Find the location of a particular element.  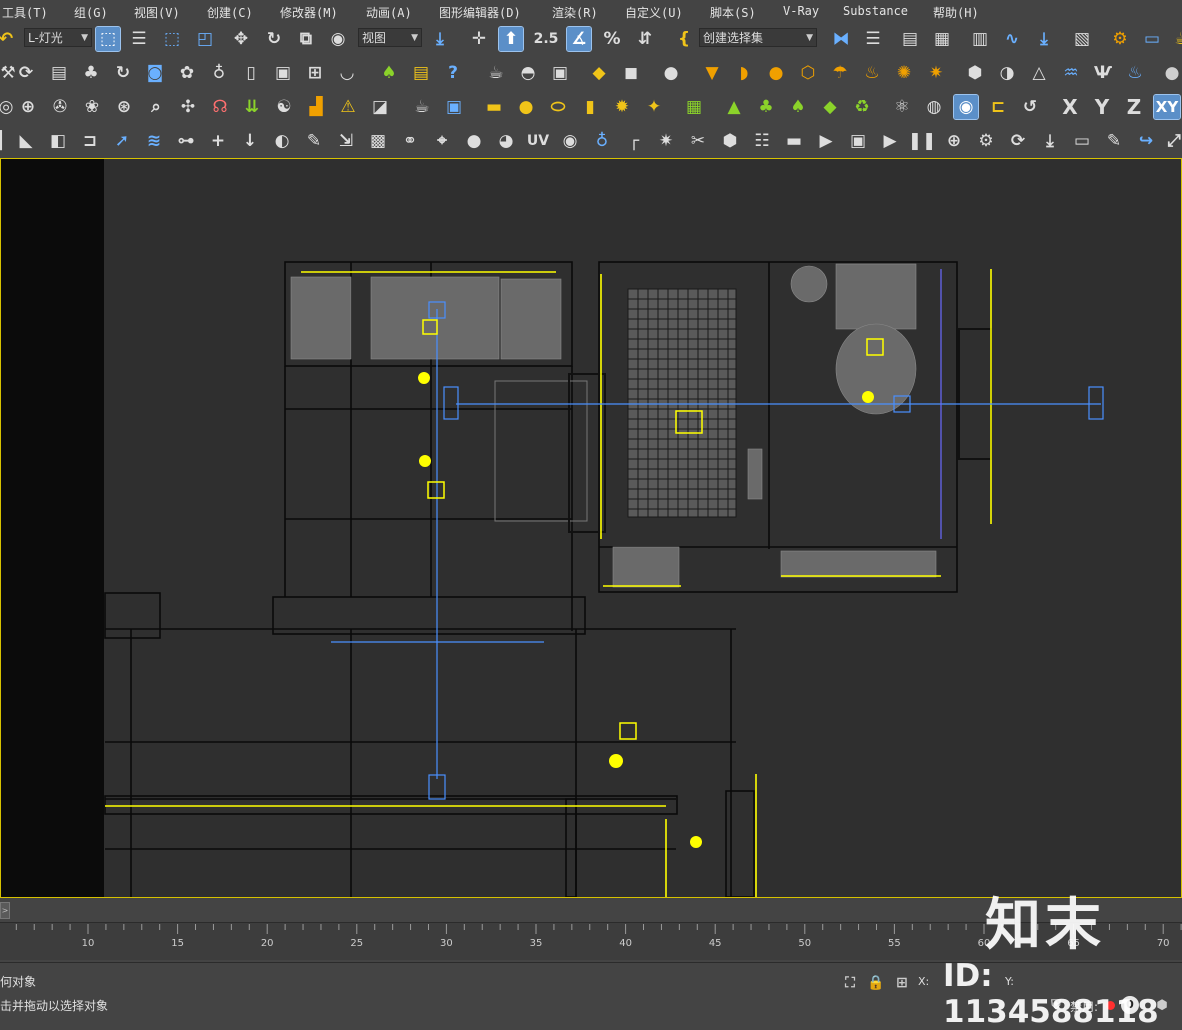

bubble-icon: ⚛ is located at coordinates (902, 107).